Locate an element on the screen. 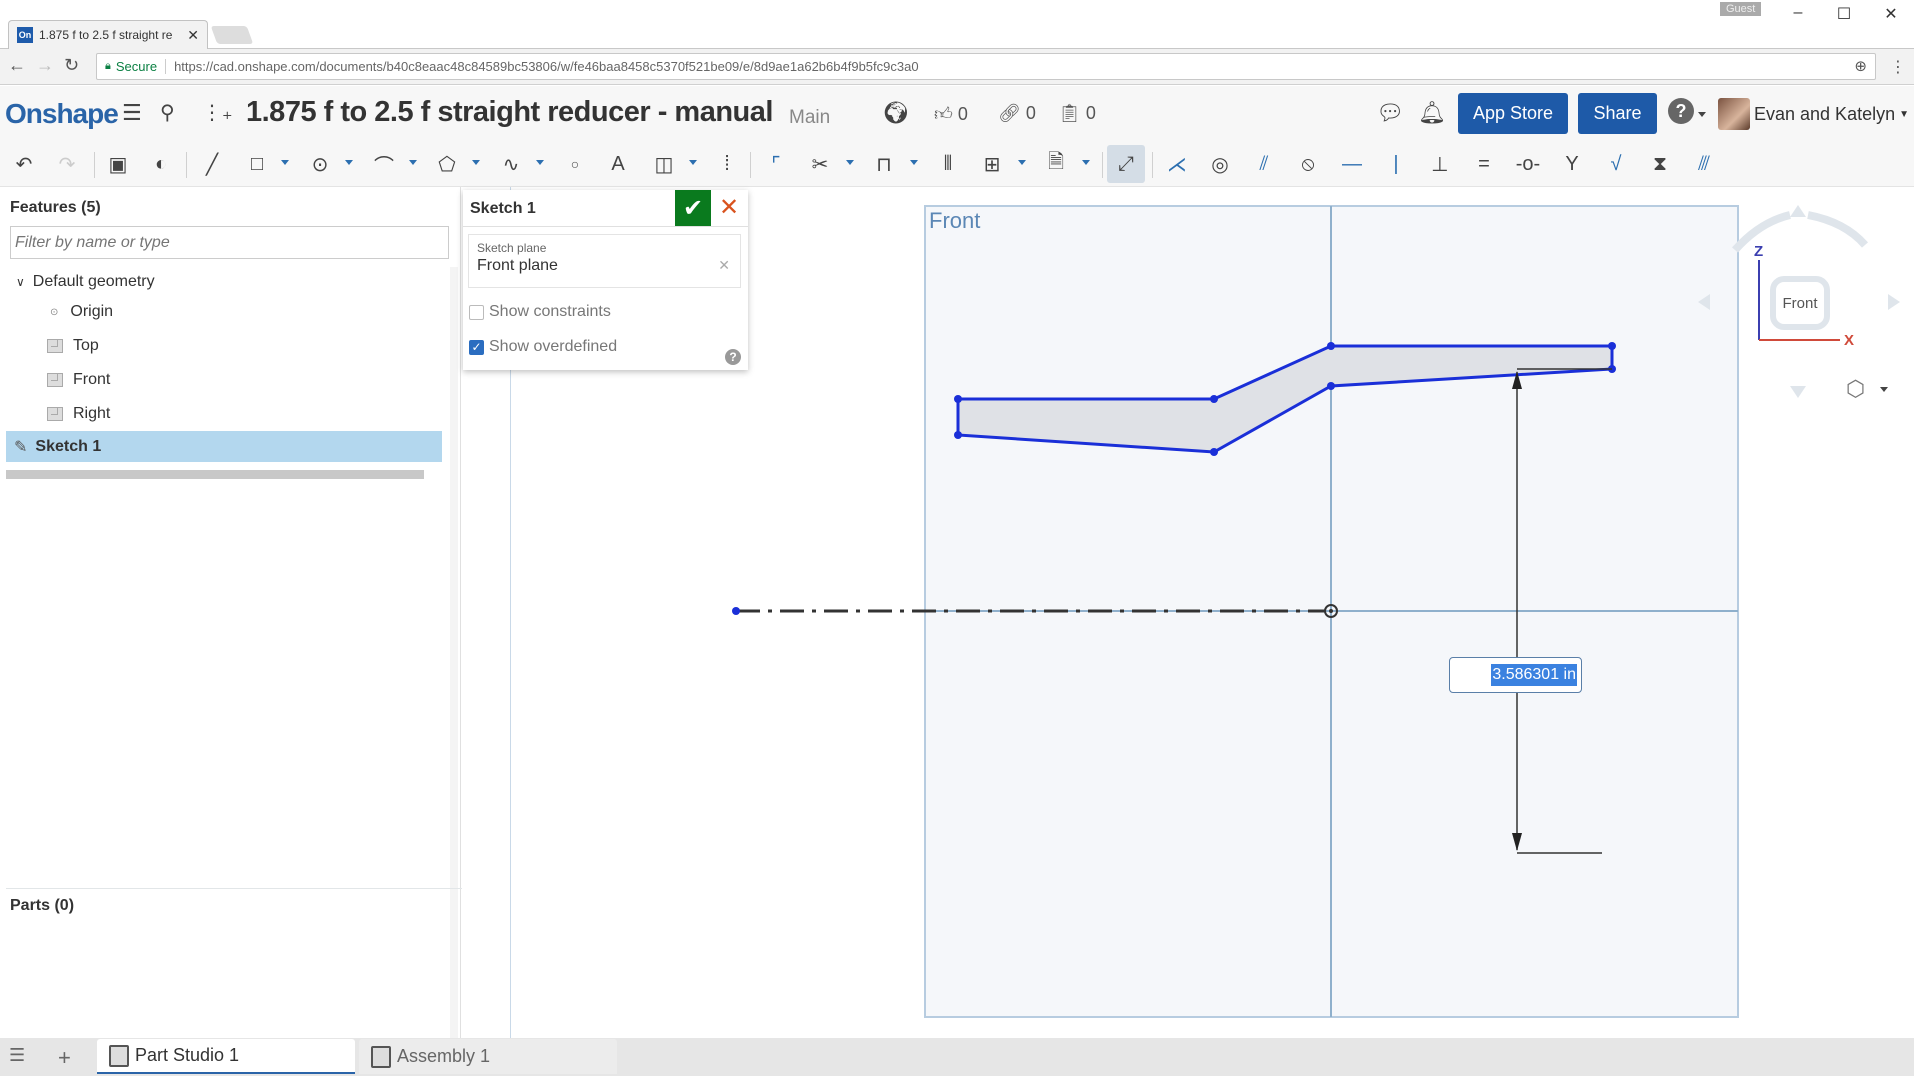 The width and height of the screenshot is (1914, 1076). sketch-plane-field: Sketch plane Front plane ✕ is located at coordinates (604, 261).